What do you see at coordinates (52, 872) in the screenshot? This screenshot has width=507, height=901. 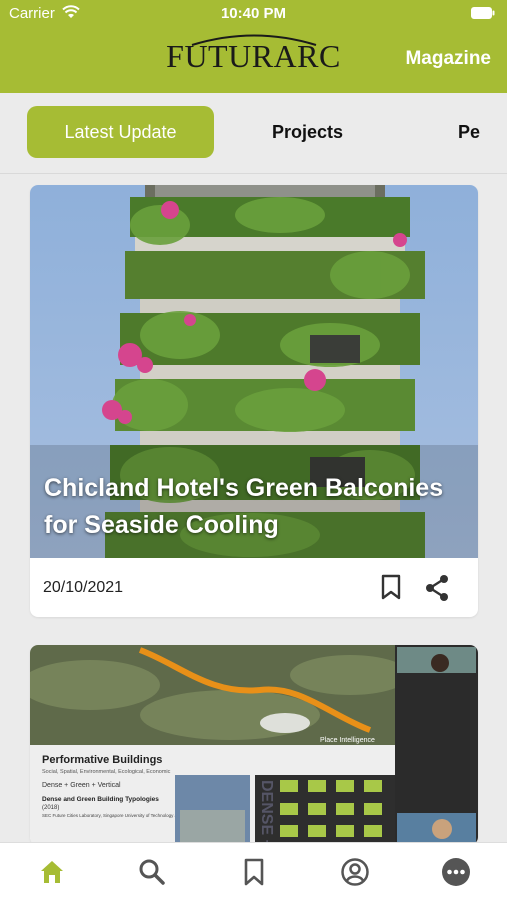 I see `home-icon` at bounding box center [52, 872].